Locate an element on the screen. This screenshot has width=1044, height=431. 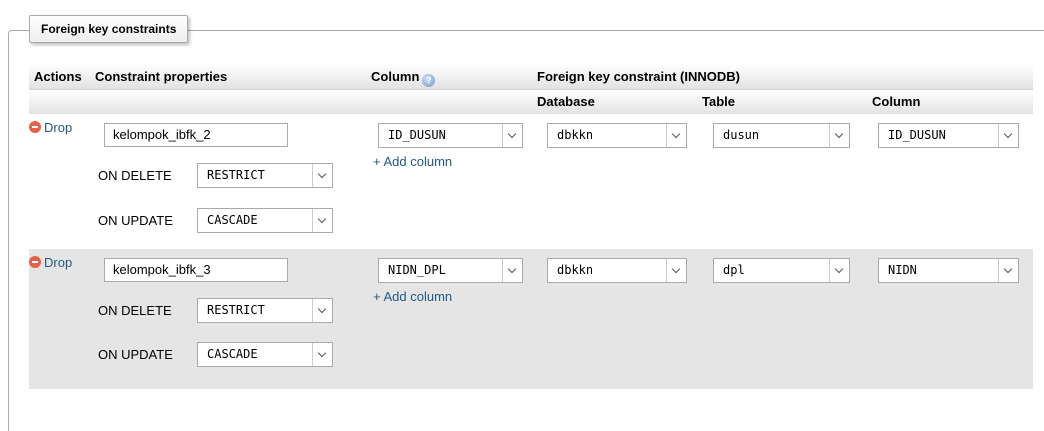
table-select: dpl is located at coordinates (781, 270).